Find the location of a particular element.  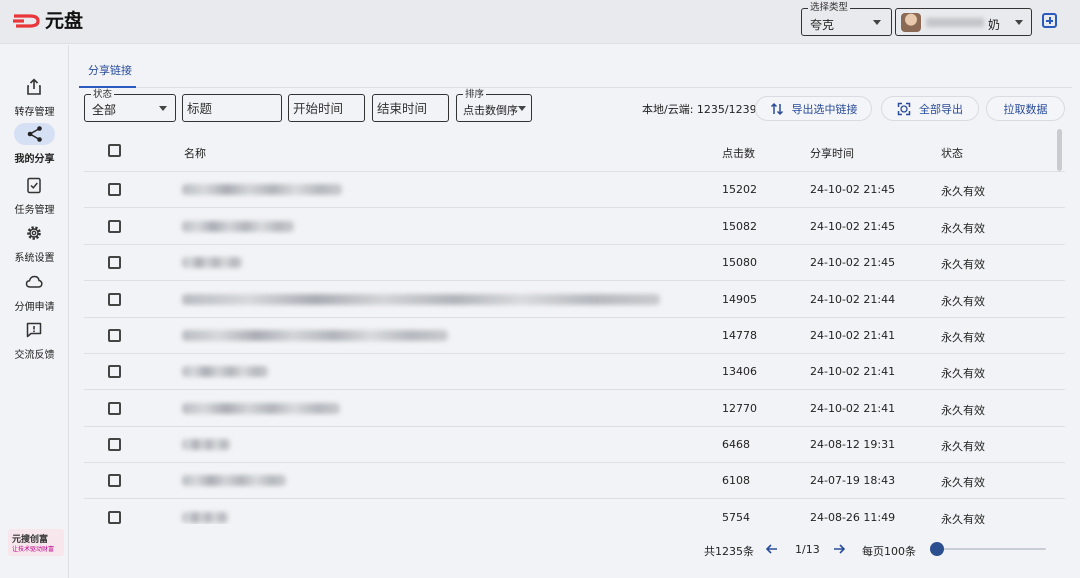

sort-select: 排序 点击数倒序 is located at coordinates (494, 105).